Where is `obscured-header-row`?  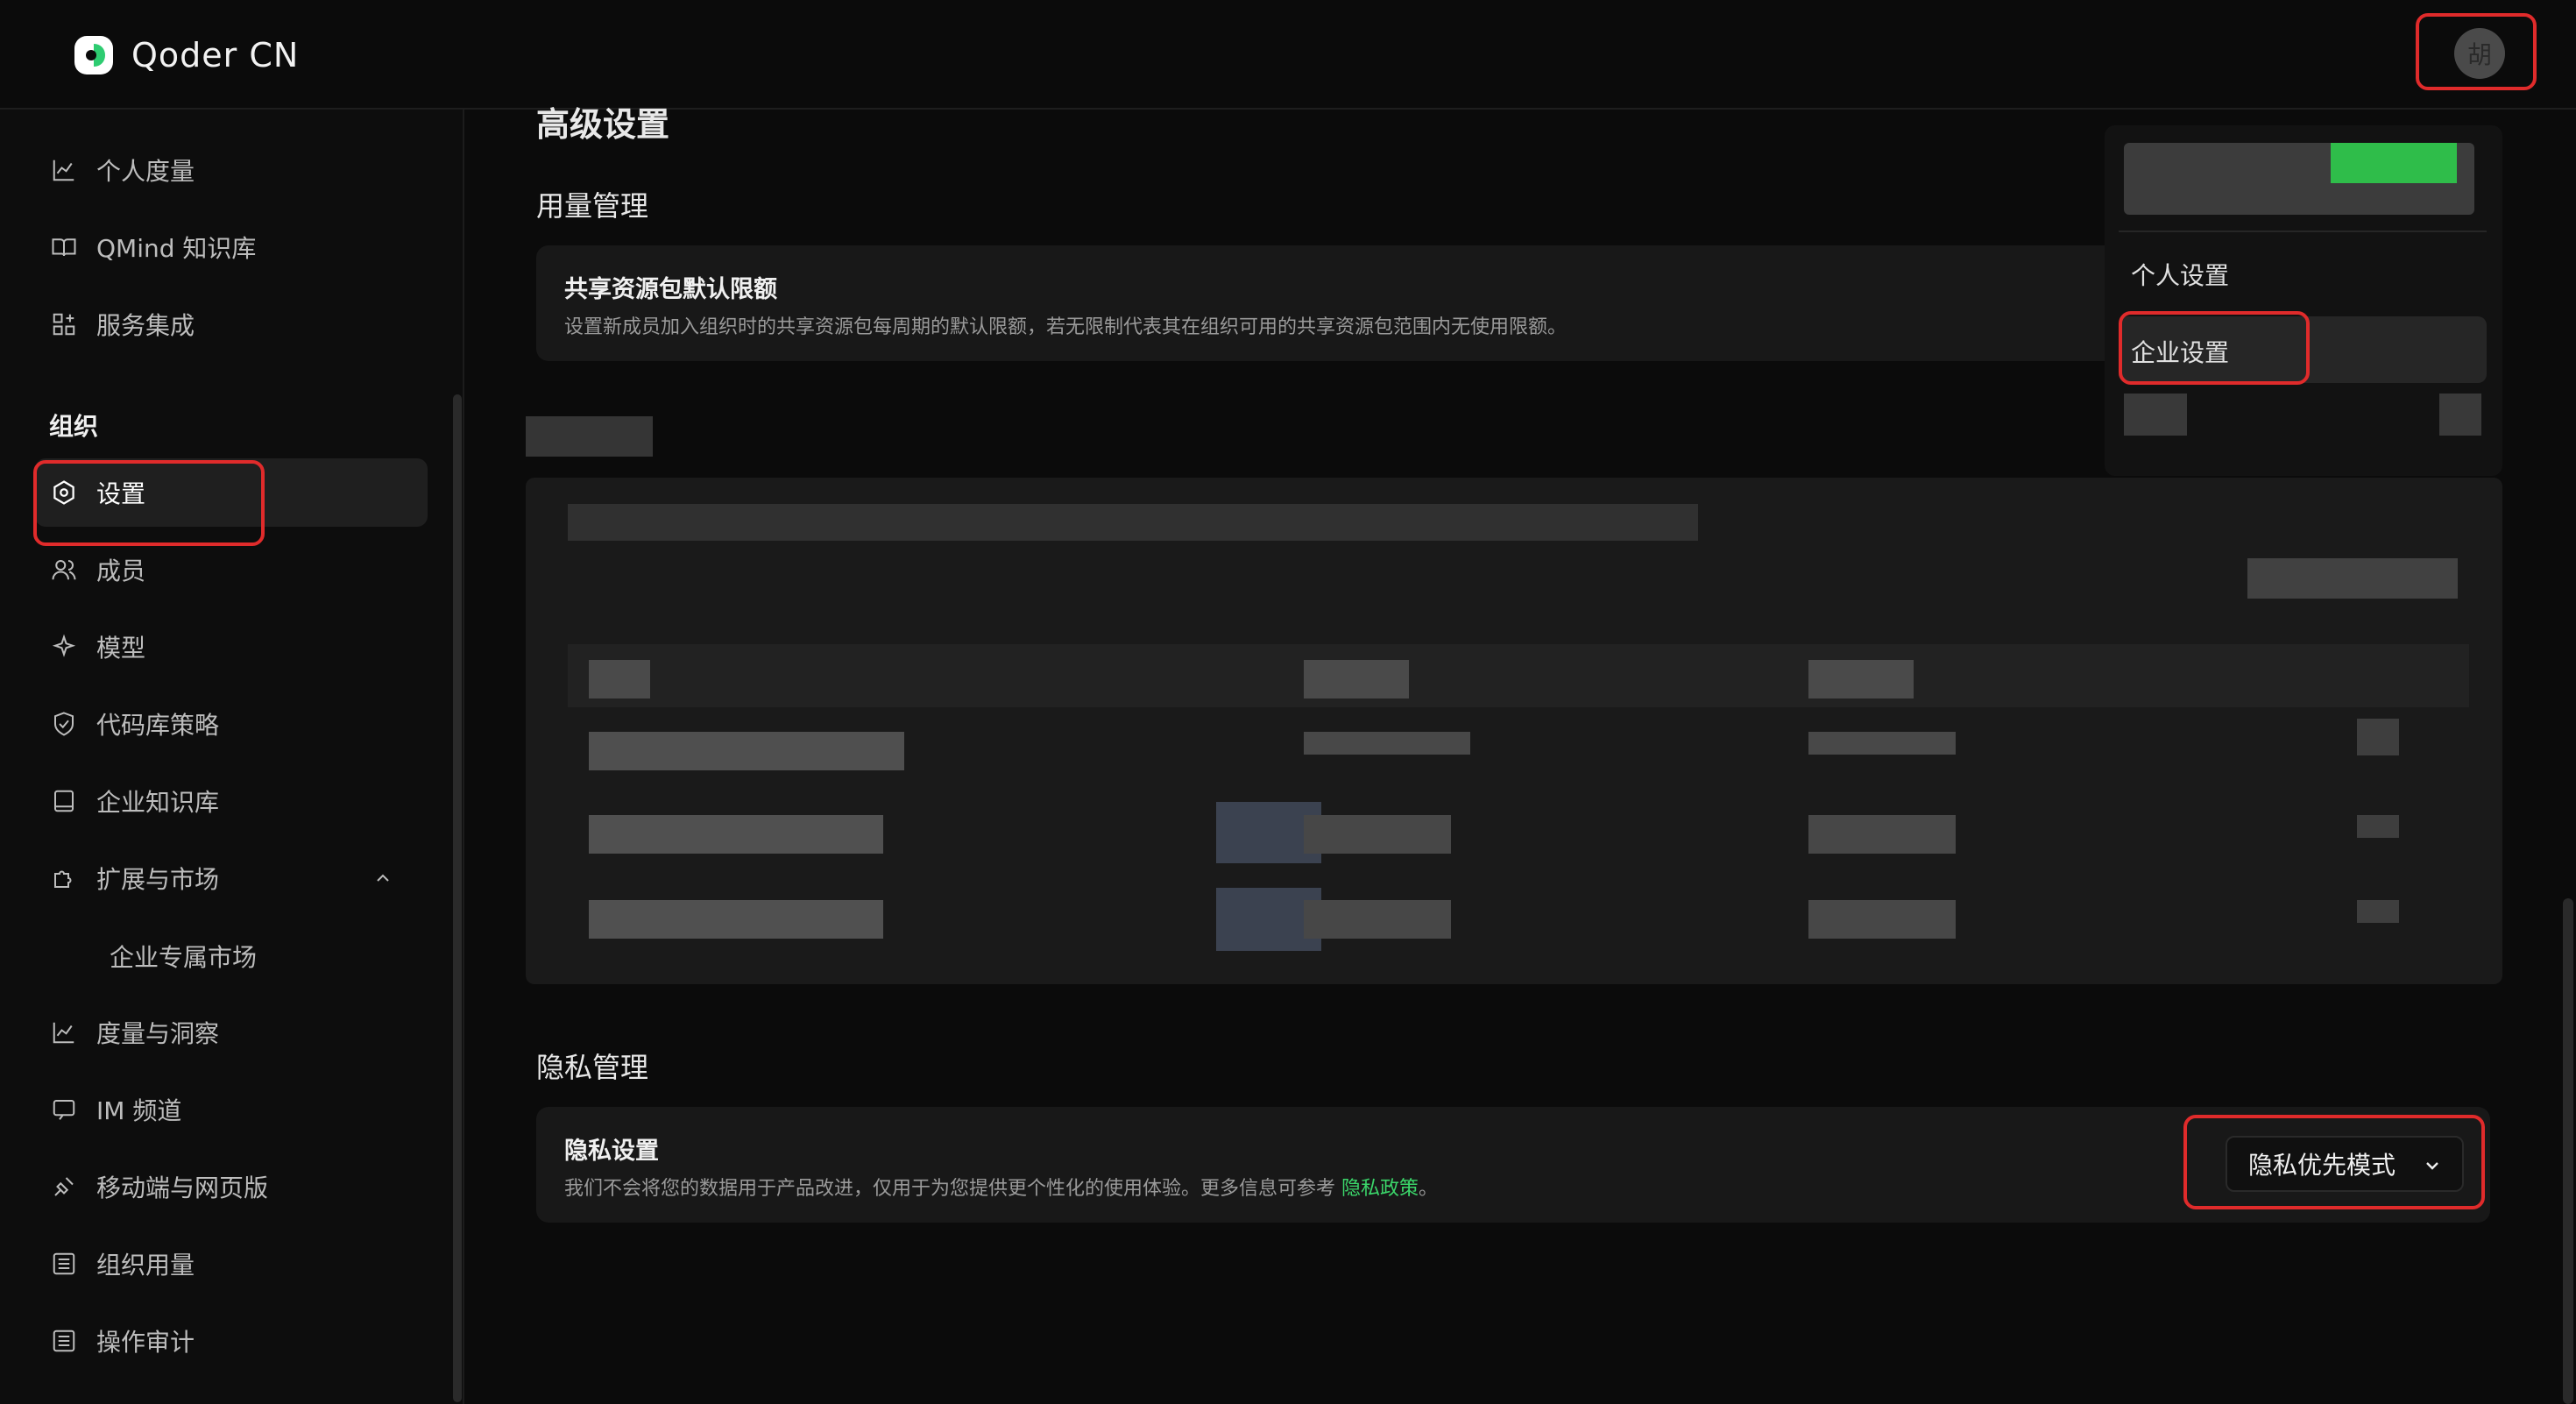 obscured-header-row is located at coordinates (1518, 675).